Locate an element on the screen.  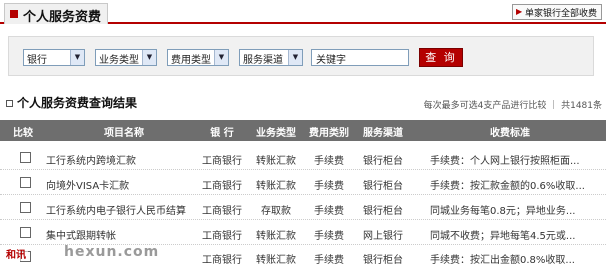
row-channel: 网上银行 is located at coordinates (383, 236).